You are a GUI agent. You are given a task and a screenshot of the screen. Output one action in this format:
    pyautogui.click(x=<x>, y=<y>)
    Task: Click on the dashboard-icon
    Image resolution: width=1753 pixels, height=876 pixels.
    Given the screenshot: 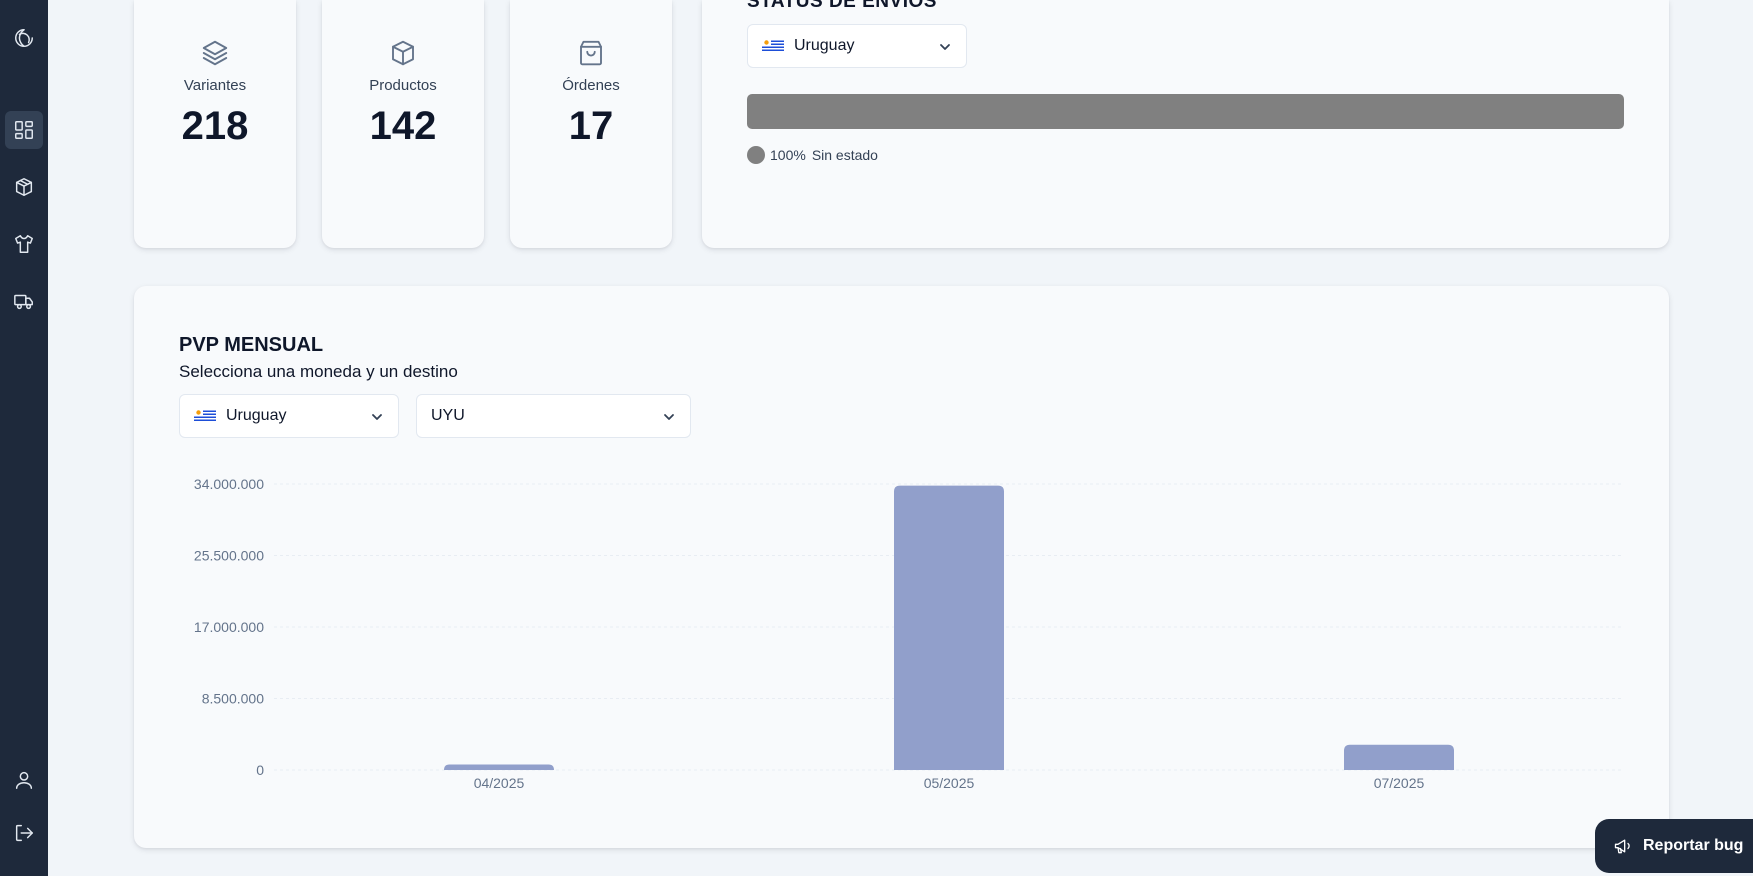 What is the action you would take?
    pyautogui.click(x=24, y=130)
    